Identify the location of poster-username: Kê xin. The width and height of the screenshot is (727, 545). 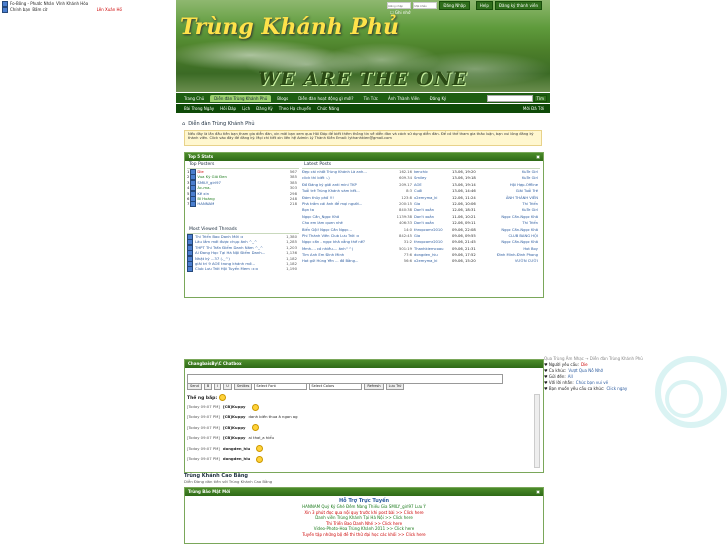
(203, 193).